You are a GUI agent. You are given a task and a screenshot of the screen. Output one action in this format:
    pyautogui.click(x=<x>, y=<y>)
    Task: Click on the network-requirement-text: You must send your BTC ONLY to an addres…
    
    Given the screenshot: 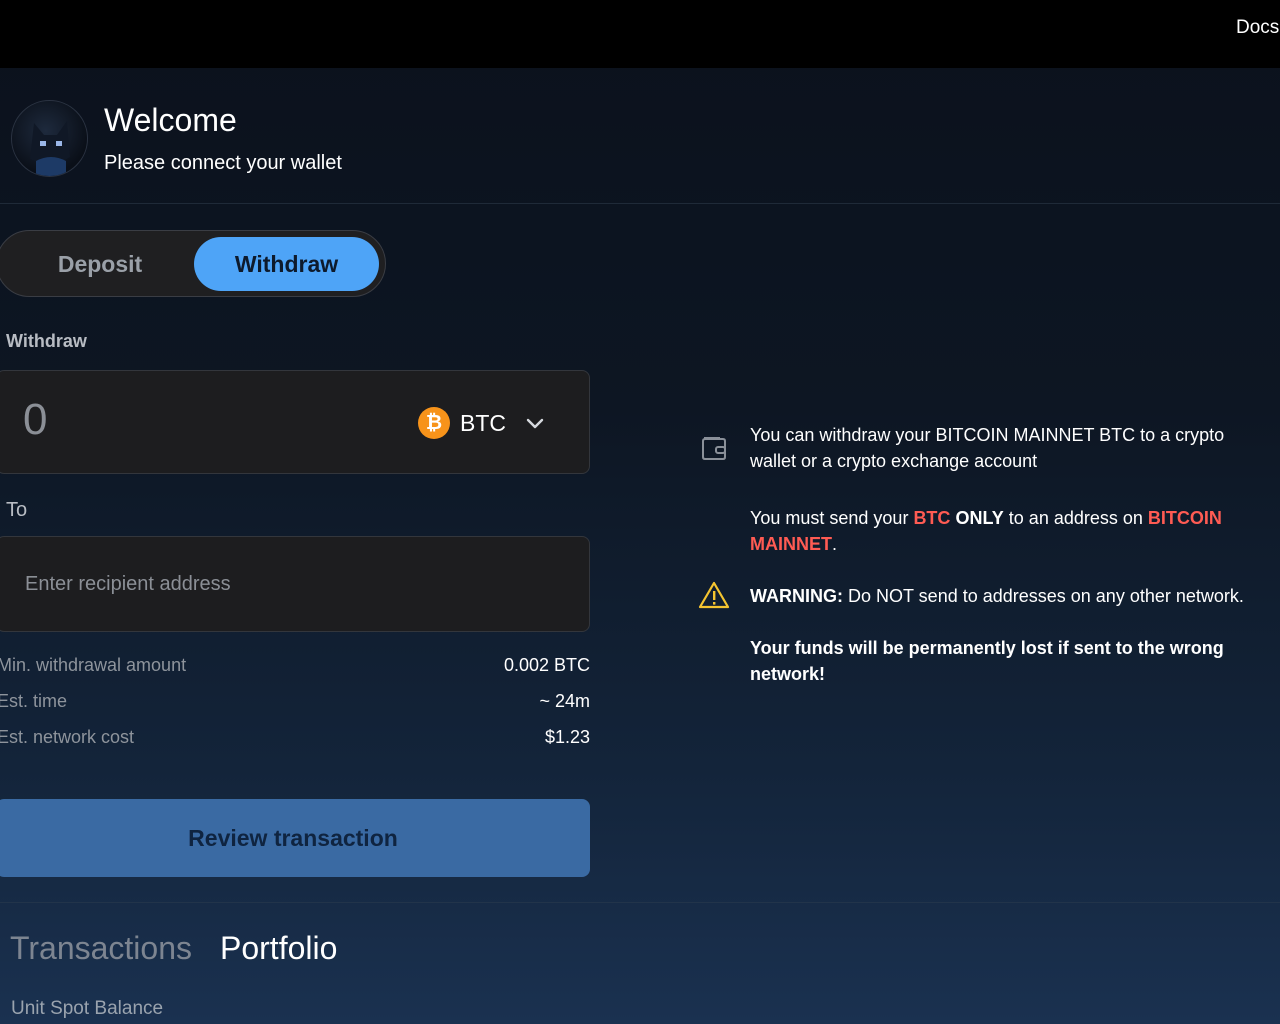 What is the action you would take?
    pyautogui.click(x=1005, y=531)
    